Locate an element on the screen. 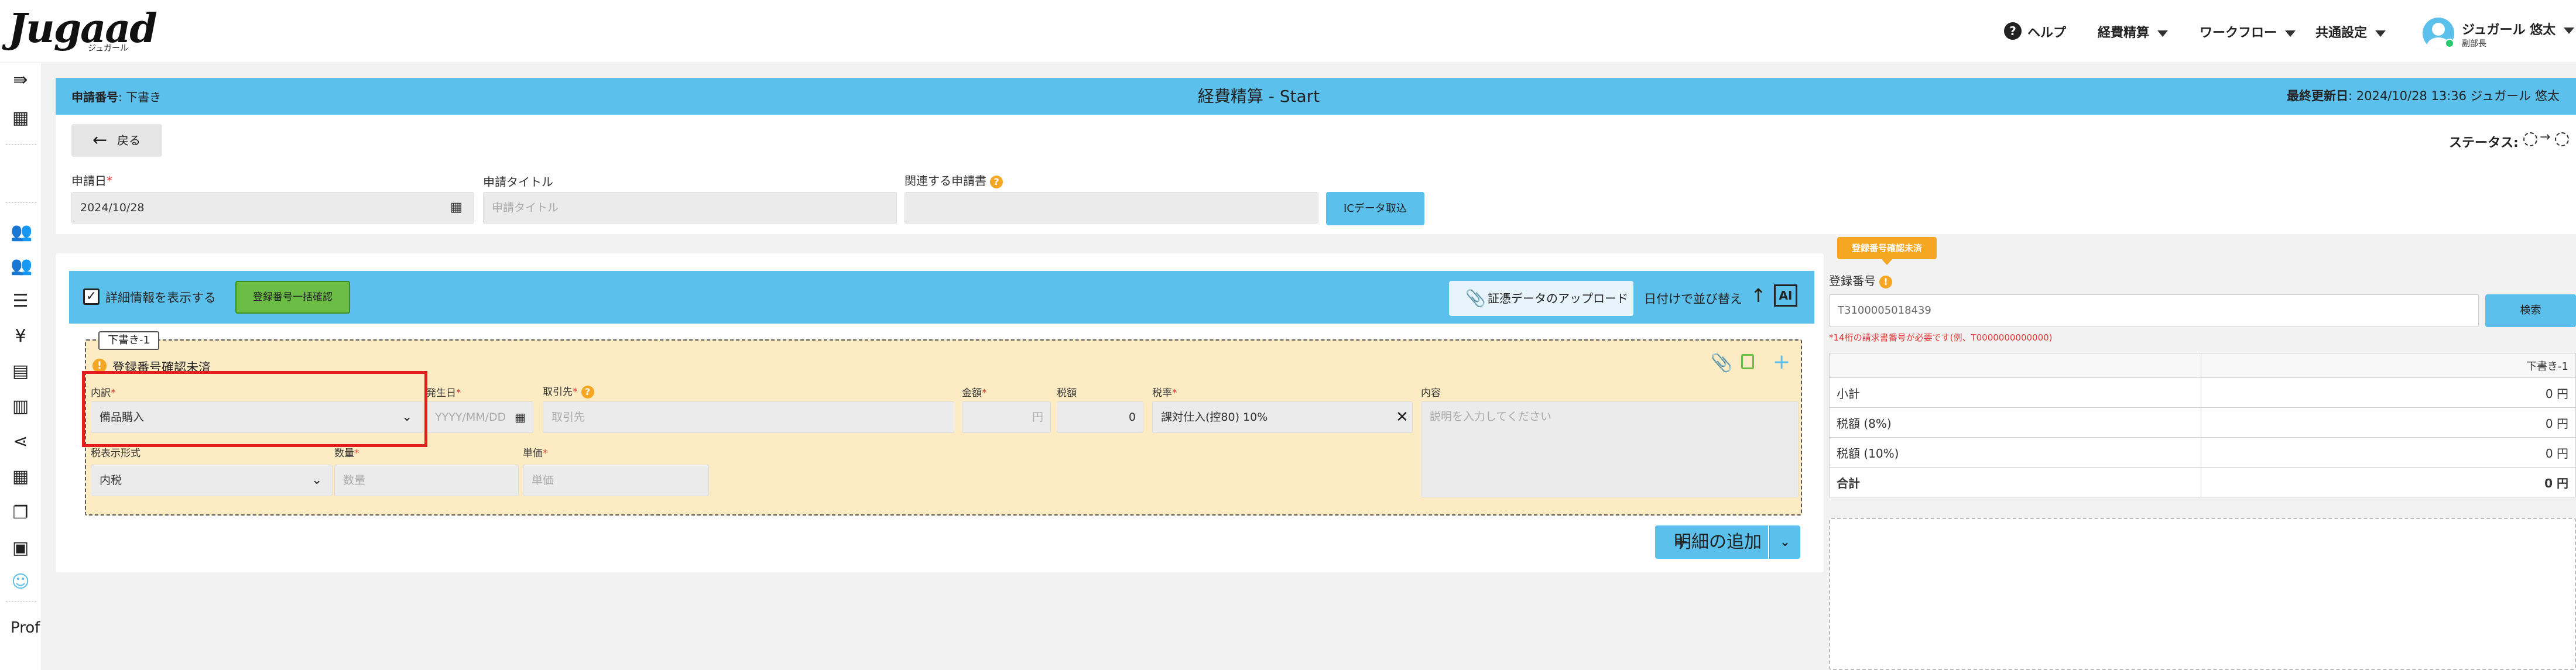 This screenshot has height=670, width=2576. application-number-label: 申請番号 is located at coordinates (94, 97).